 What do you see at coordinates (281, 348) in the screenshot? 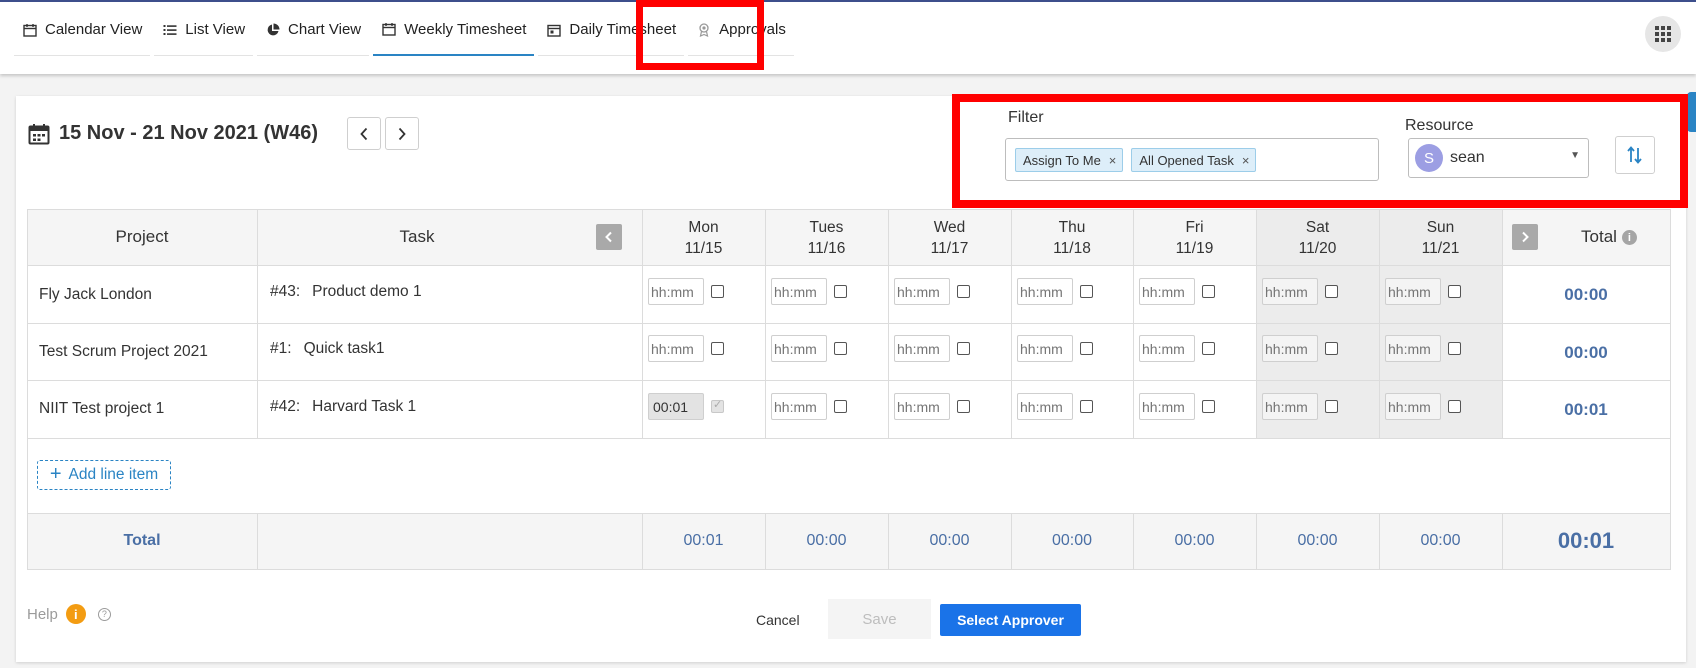
I see `task-number: #1:` at bounding box center [281, 348].